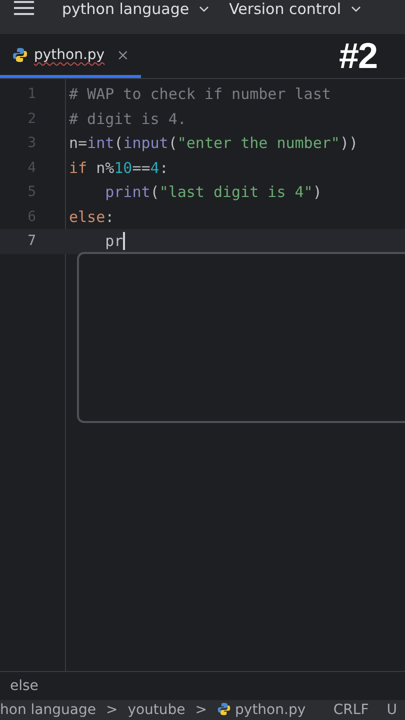  What do you see at coordinates (213, 143) in the screenshot?
I see `code-line: n=int(input("enter the number"))` at bounding box center [213, 143].